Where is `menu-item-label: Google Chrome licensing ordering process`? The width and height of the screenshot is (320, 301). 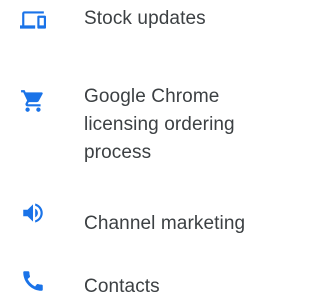
menu-item-label: Google Chrome licensing ordering process is located at coordinates (159, 124).